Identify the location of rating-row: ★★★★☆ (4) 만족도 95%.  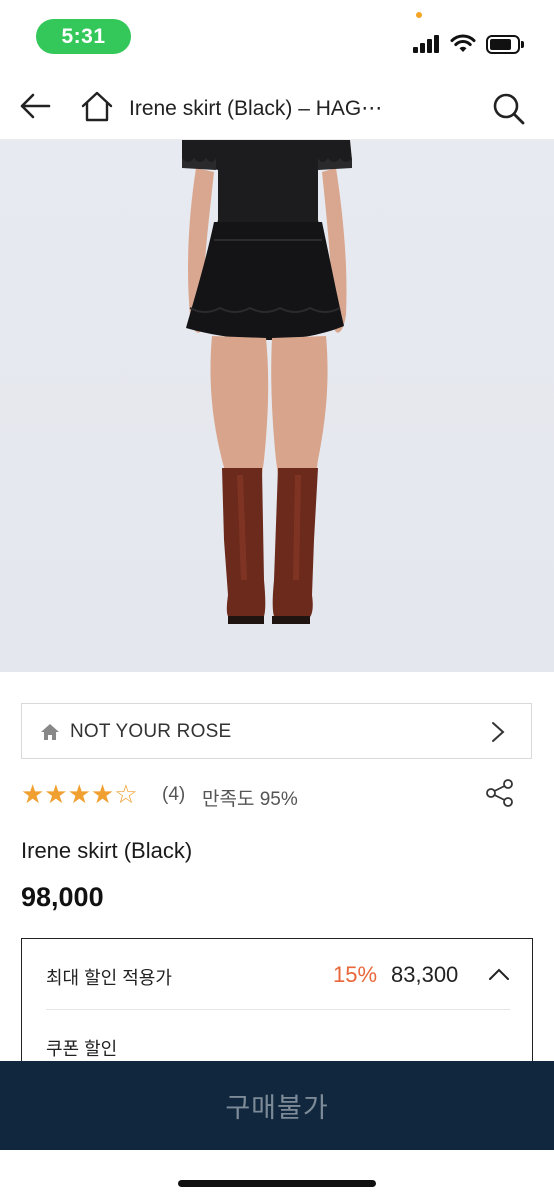
(276, 794).